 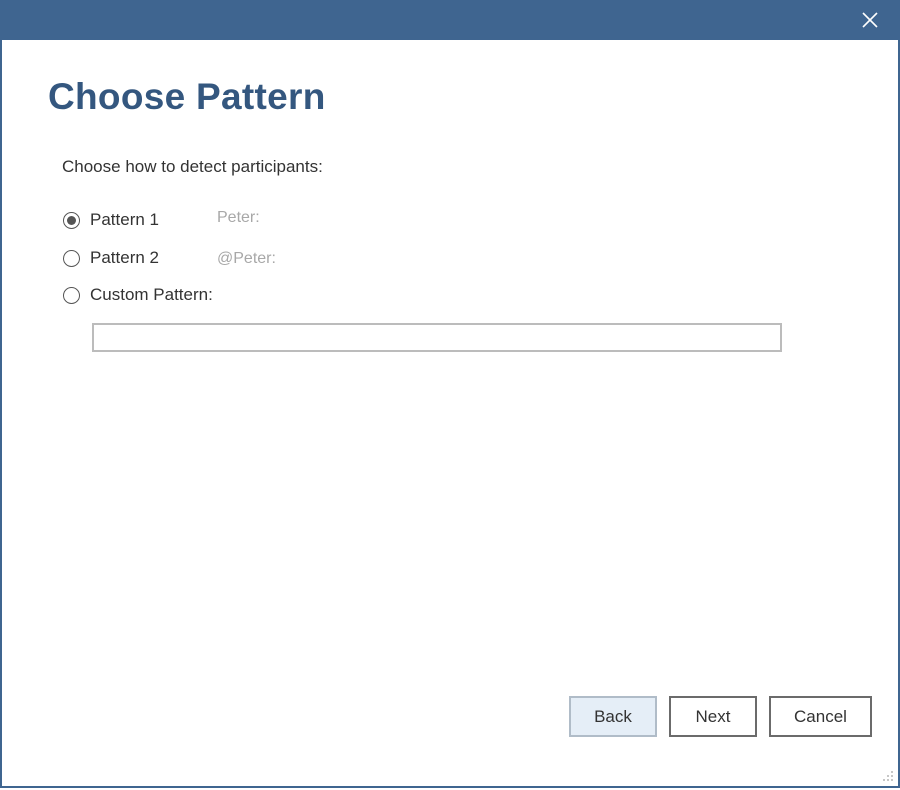 What do you see at coordinates (820, 716) in the screenshot?
I see `cancel-button: Cancel` at bounding box center [820, 716].